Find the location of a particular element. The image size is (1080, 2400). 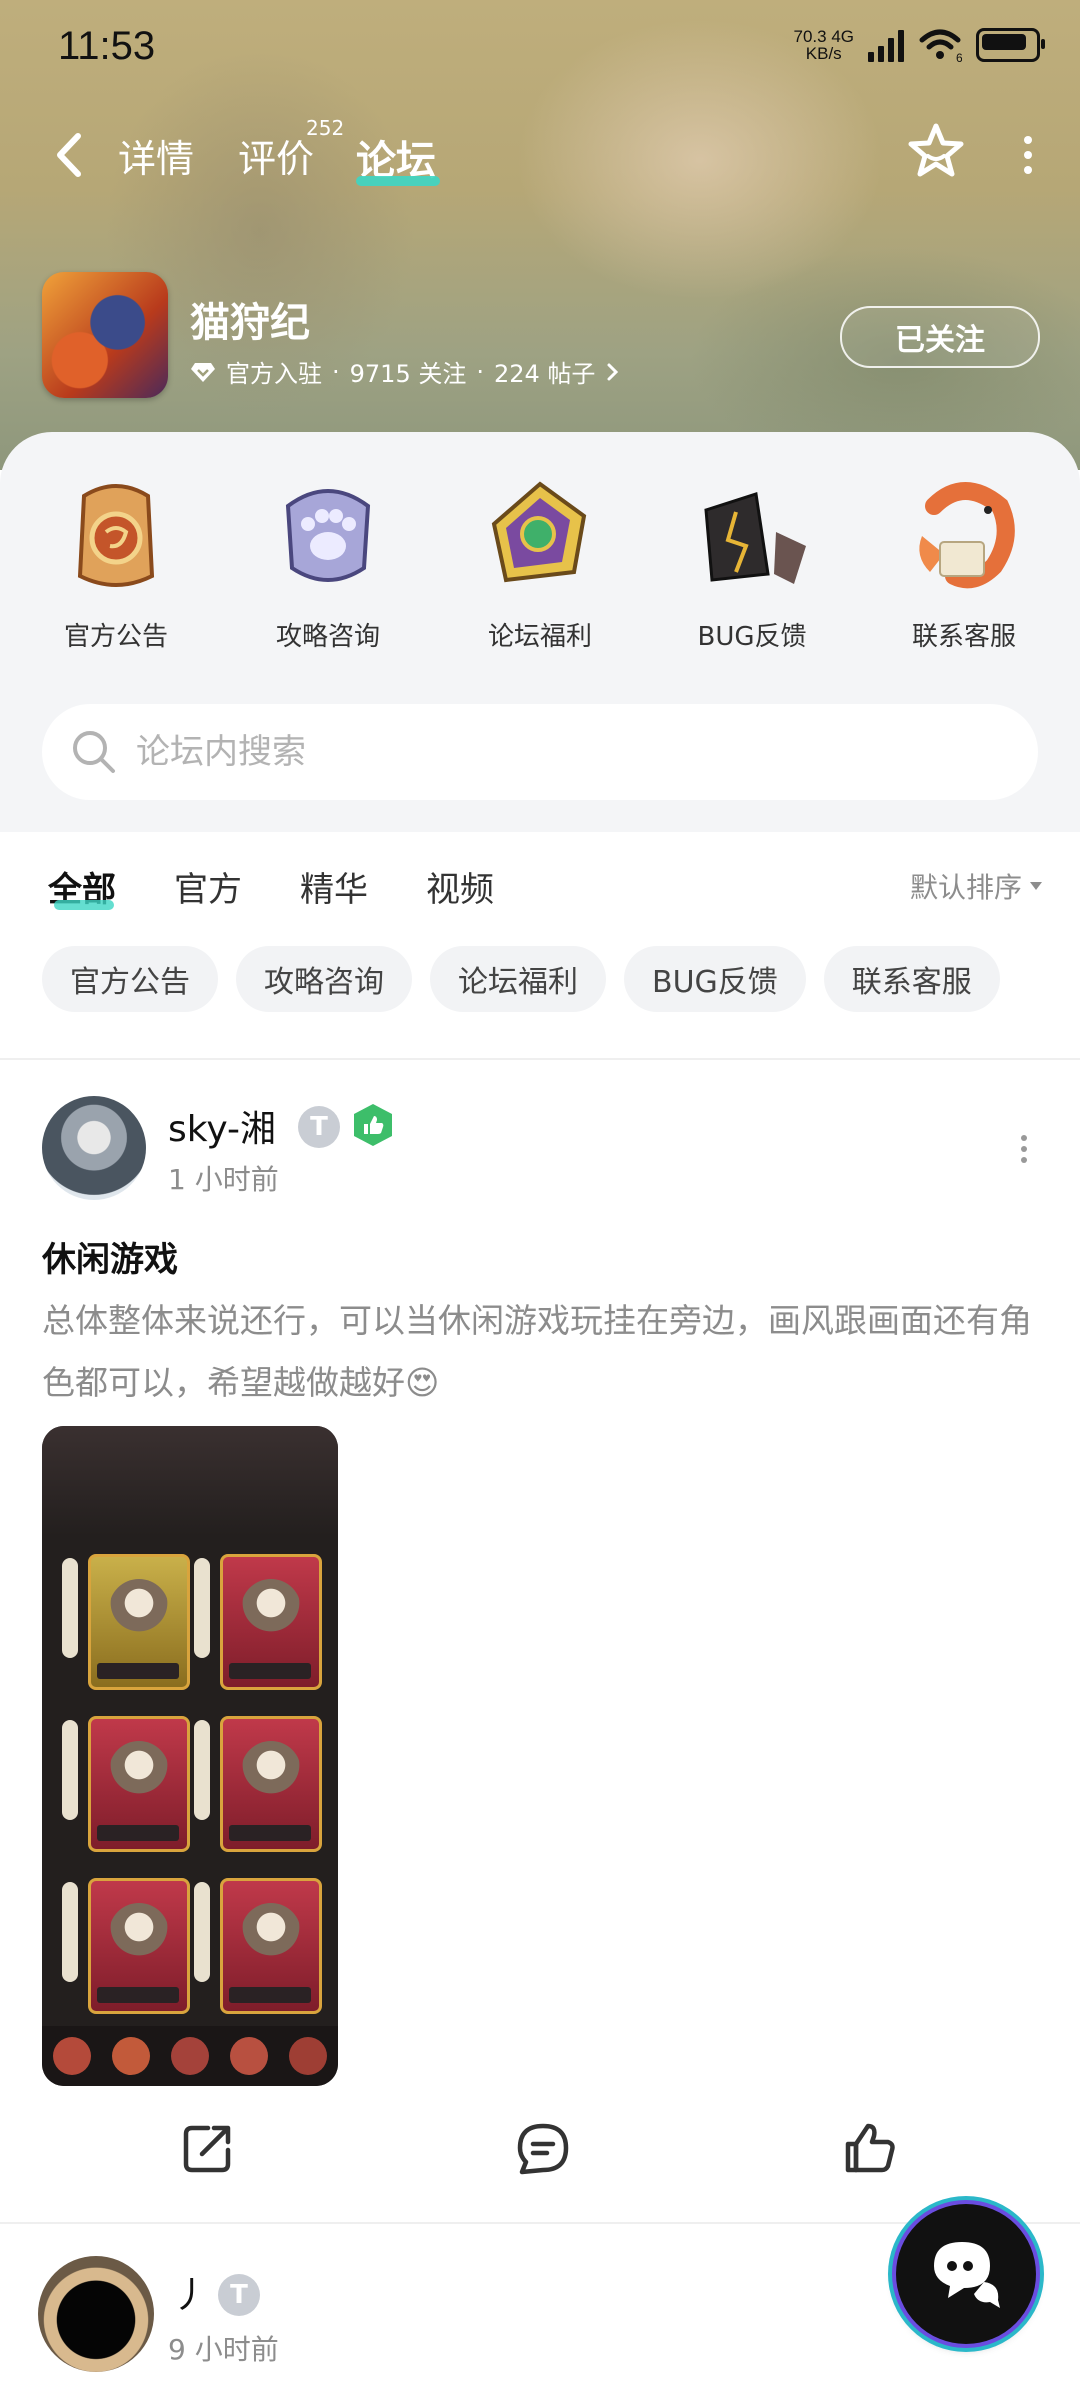

tab-essence: 精华 is located at coordinates (334, 886).